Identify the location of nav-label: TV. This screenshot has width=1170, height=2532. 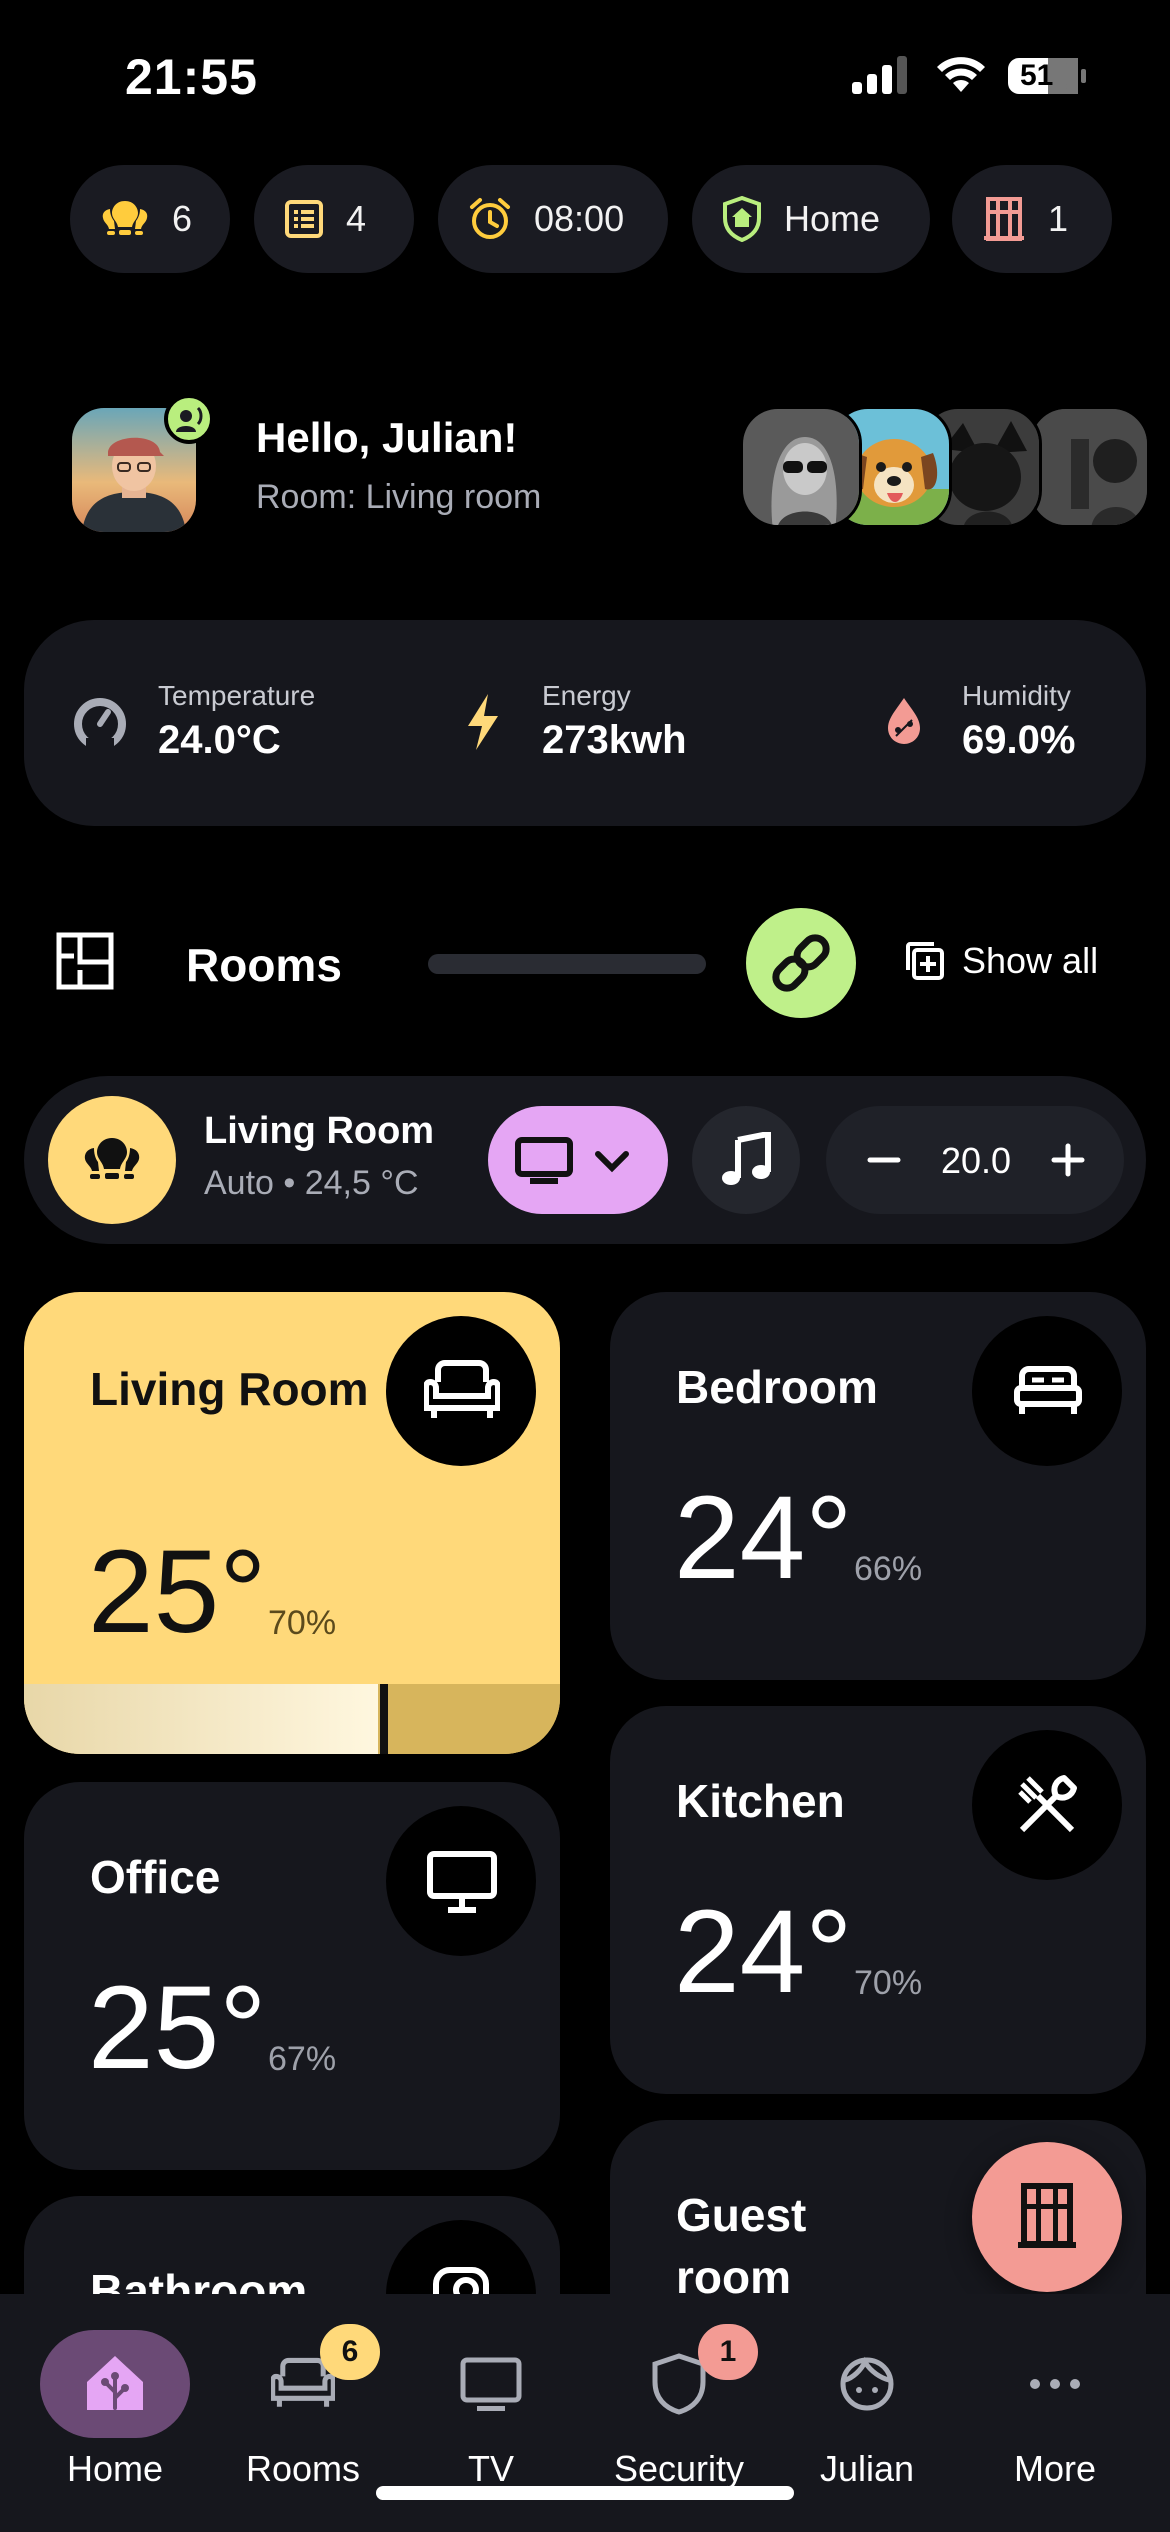
(490, 2468).